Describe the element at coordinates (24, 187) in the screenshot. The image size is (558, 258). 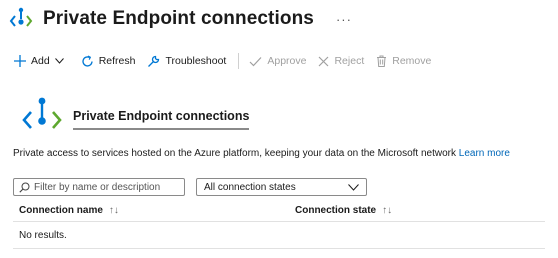
I see `search-icon` at that location.